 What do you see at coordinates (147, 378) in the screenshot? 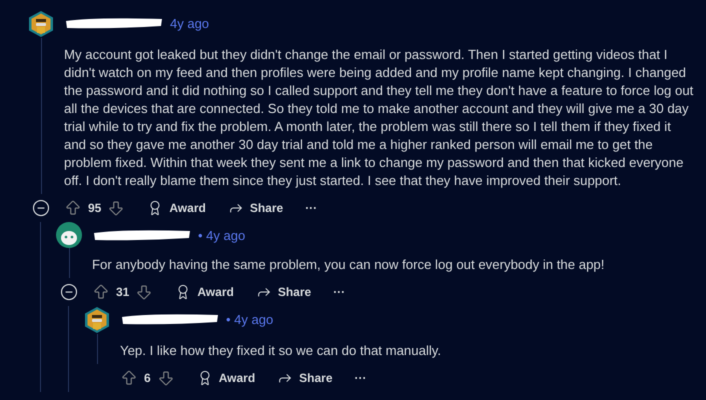
I see `vote-count: 6` at bounding box center [147, 378].